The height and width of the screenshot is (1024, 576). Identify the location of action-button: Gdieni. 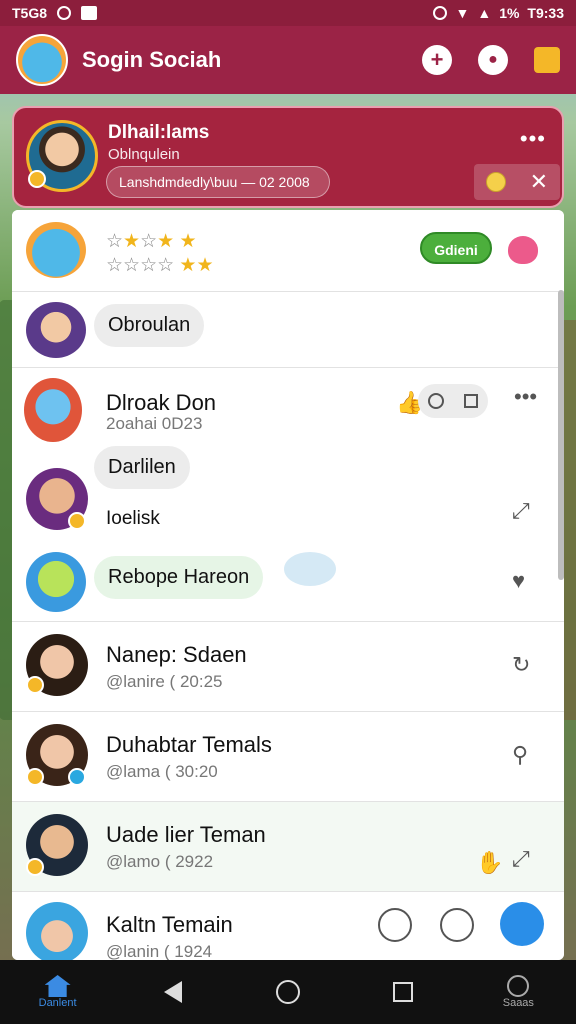
(456, 248).